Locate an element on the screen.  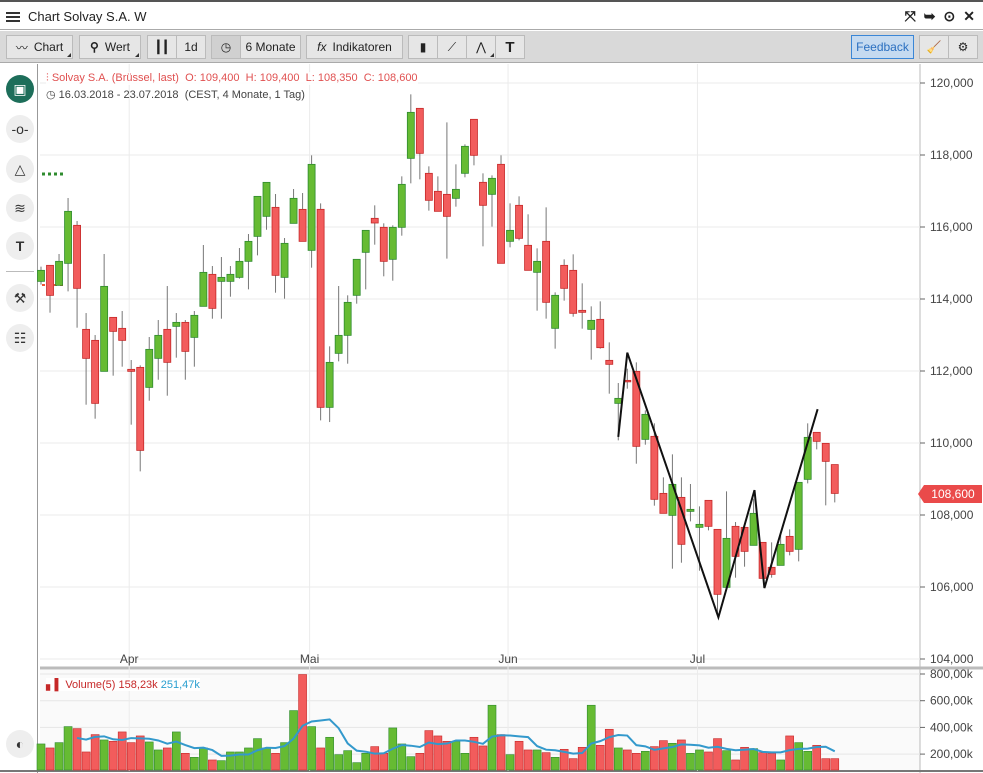
y-tick-label: 106,000 is located at coordinates (952, 587).